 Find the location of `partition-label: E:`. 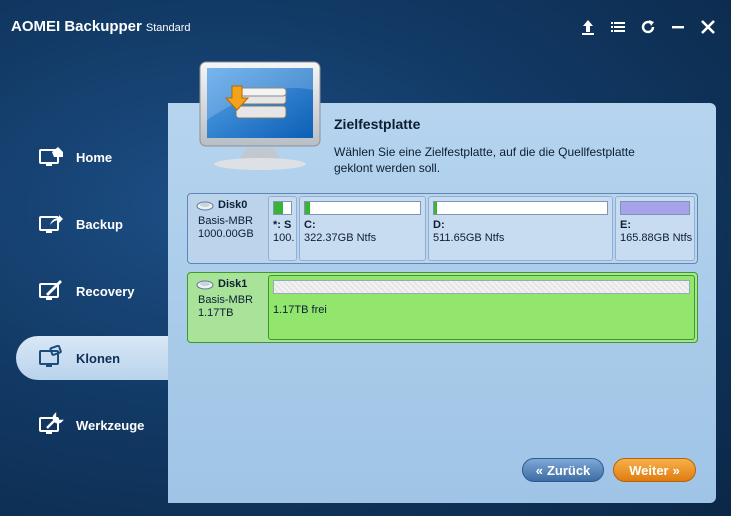

partition-label: E: is located at coordinates (625, 225).